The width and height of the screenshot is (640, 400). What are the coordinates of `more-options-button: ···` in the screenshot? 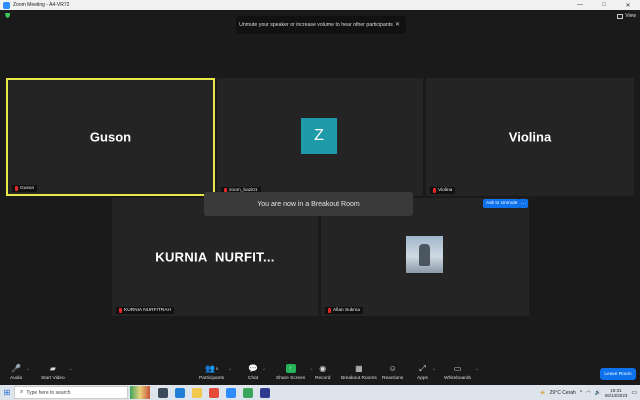 It's located at (523, 203).